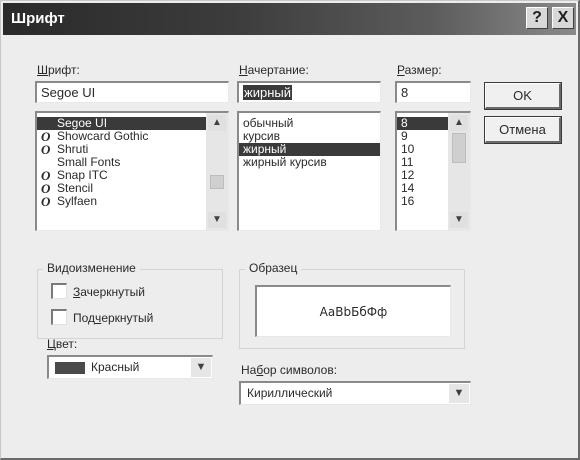 The width and height of the screenshot is (580, 460). I want to click on charset-select-value: Кириллический, so click(290, 393).